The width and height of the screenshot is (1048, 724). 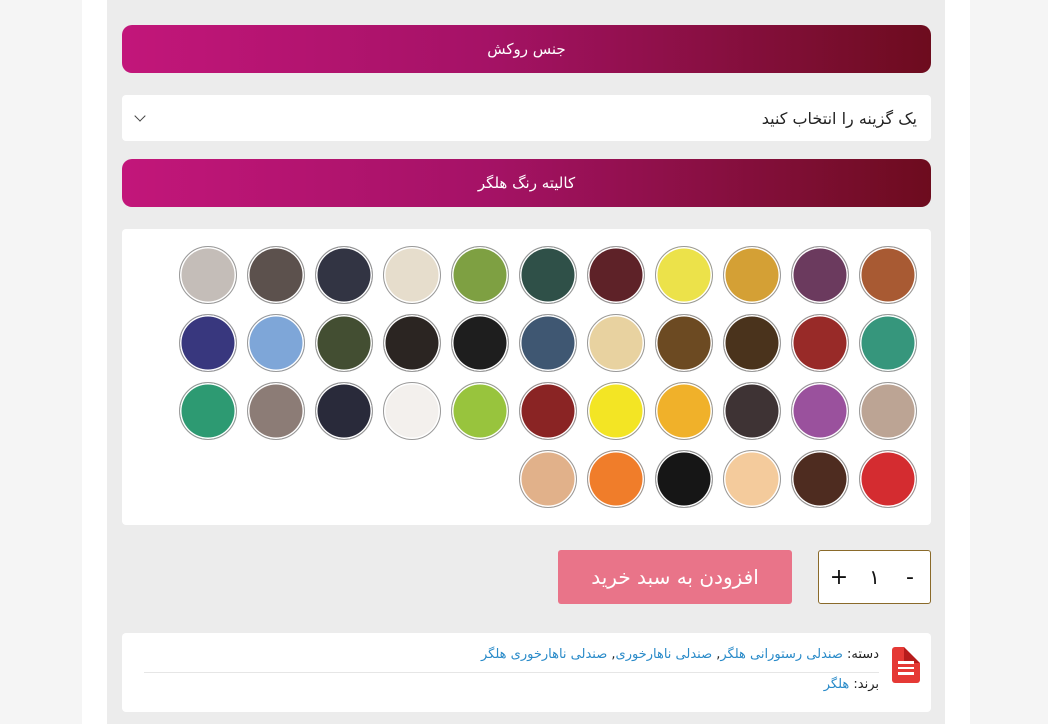 I want to click on quantity-stepper: + ۱ -, so click(x=874, y=577).